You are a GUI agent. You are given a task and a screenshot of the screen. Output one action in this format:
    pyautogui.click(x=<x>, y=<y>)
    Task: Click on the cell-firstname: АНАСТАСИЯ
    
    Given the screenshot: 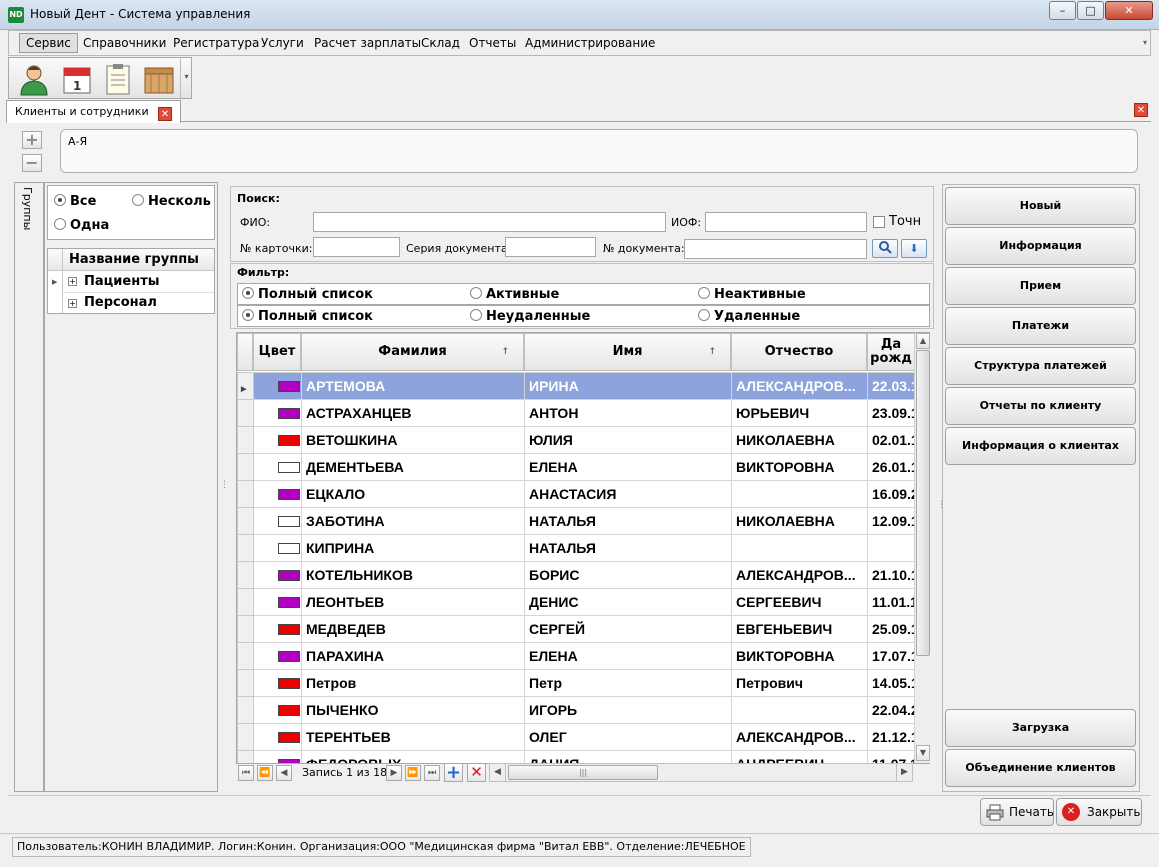 What is the action you would take?
    pyautogui.click(x=628, y=494)
    